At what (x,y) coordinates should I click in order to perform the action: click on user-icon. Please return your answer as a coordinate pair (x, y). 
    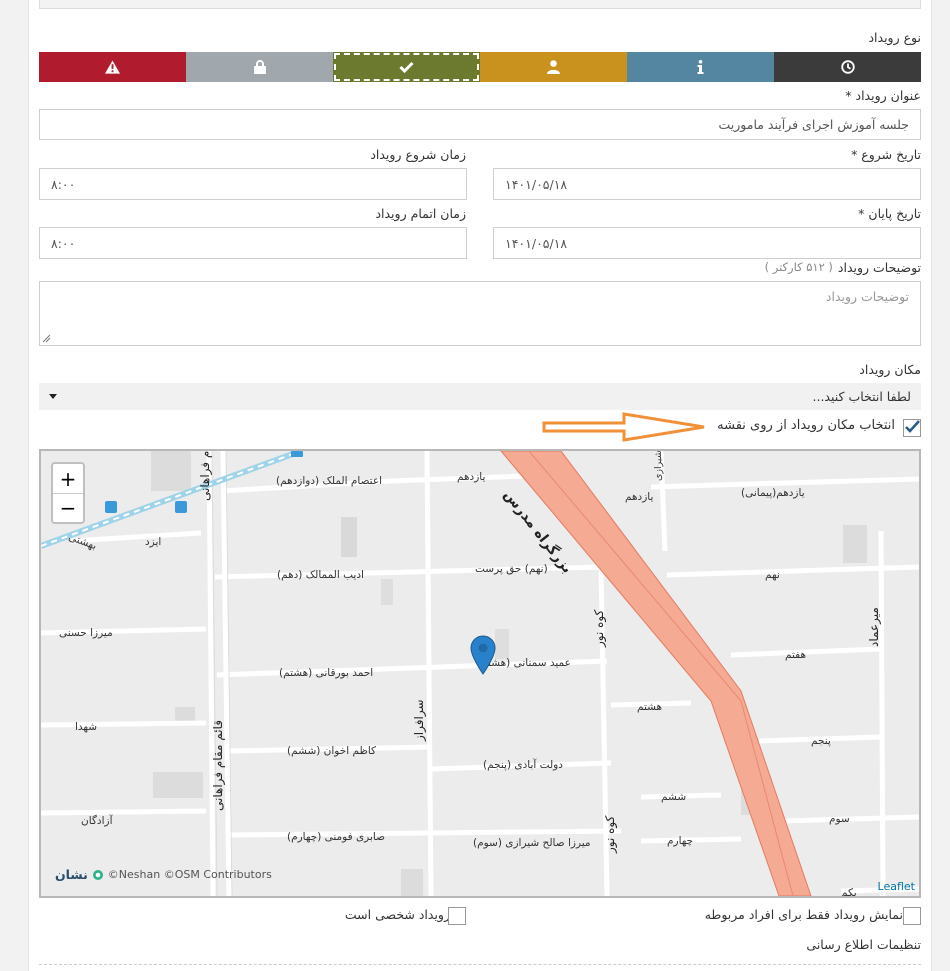
    Looking at the image, I should click on (553, 67).